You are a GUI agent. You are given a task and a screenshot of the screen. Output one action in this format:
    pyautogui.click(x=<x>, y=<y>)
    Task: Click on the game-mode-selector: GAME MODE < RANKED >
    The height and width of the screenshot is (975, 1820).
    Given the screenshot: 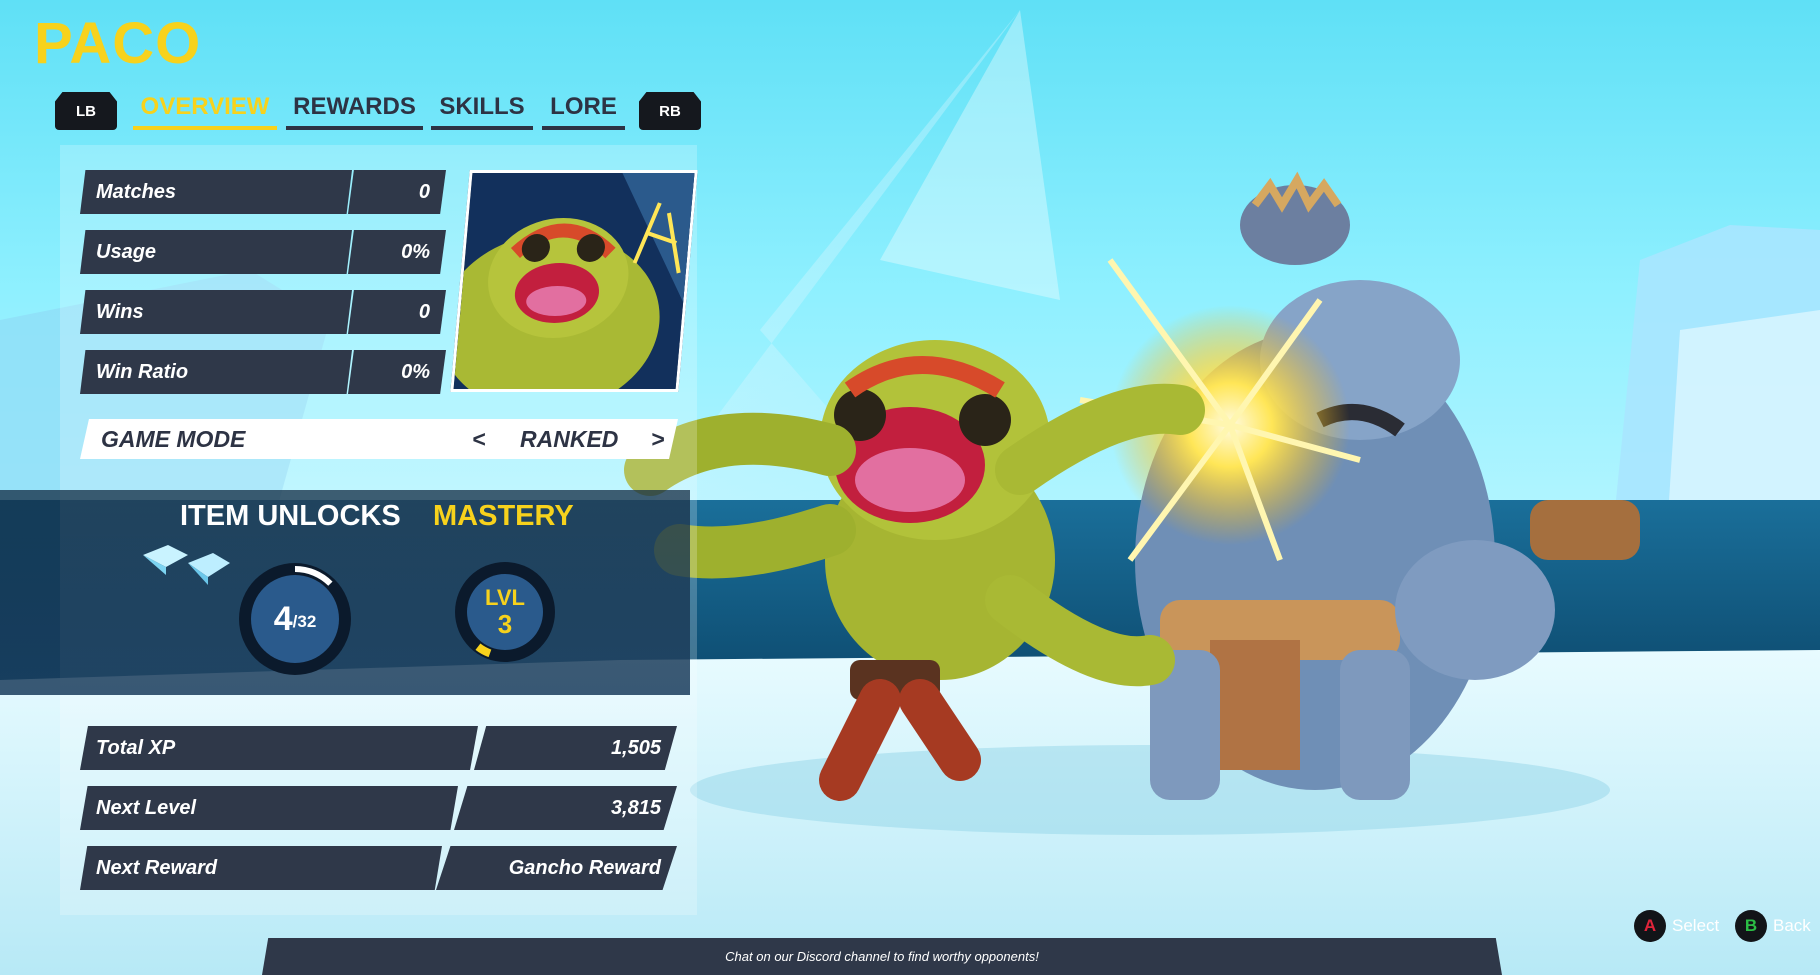 What is the action you would take?
    pyautogui.click(x=379, y=439)
    